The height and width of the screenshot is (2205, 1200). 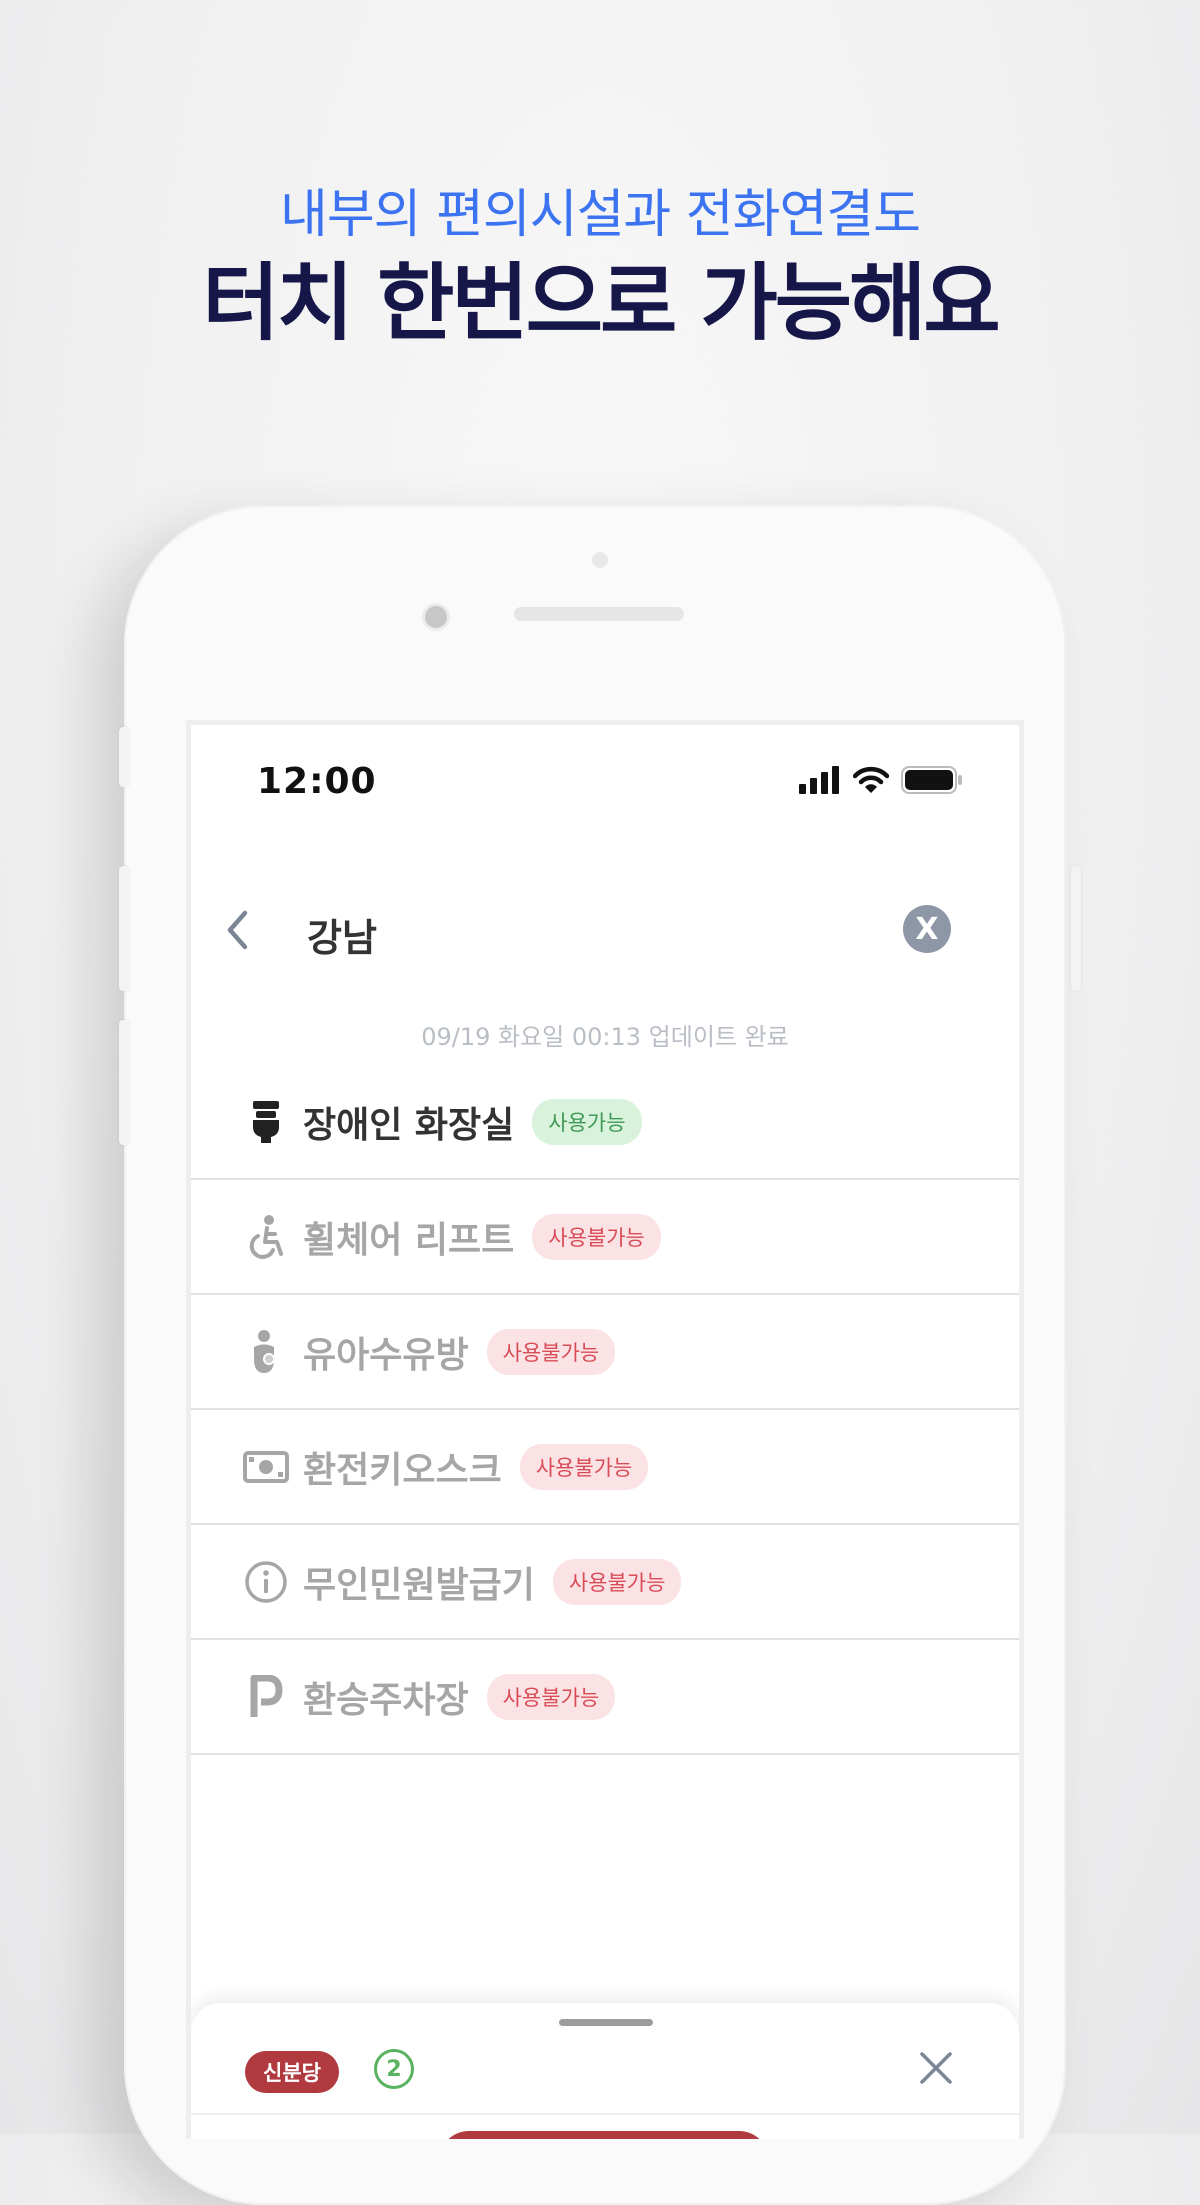 What do you see at coordinates (292, 2072) in the screenshot?
I see `line-badge: 신분당` at bounding box center [292, 2072].